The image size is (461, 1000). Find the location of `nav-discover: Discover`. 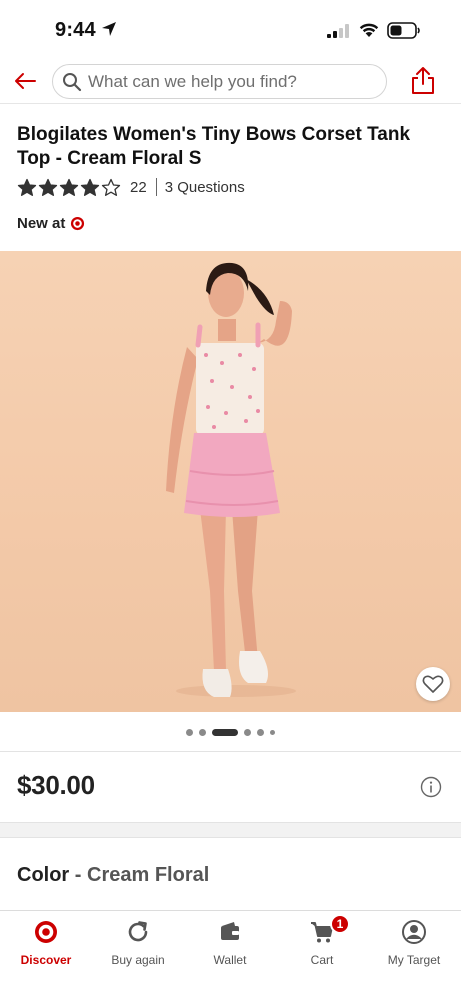

nav-discover: Discover is located at coordinates (46, 947).